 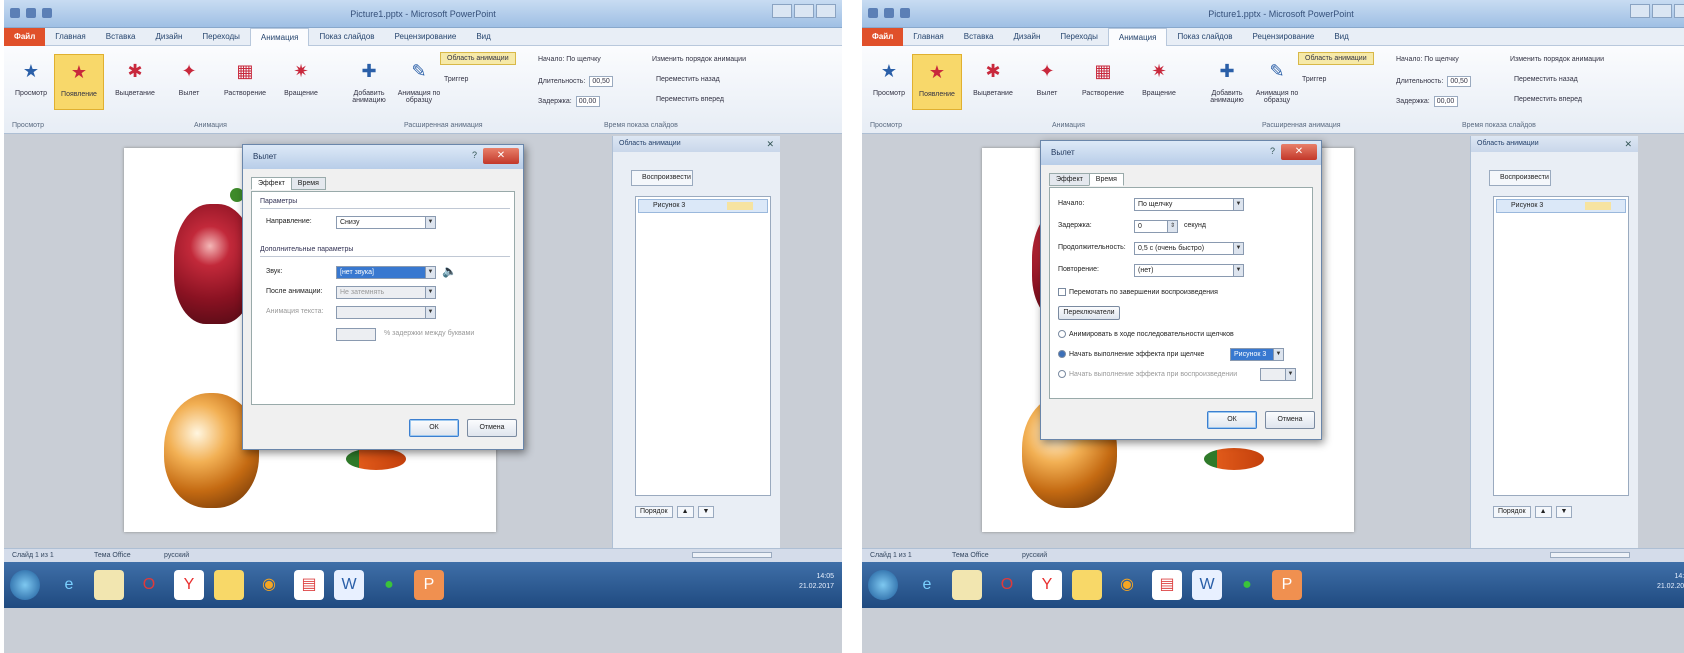 I want to click on clock-time: 14:06, so click(x=1670, y=577).